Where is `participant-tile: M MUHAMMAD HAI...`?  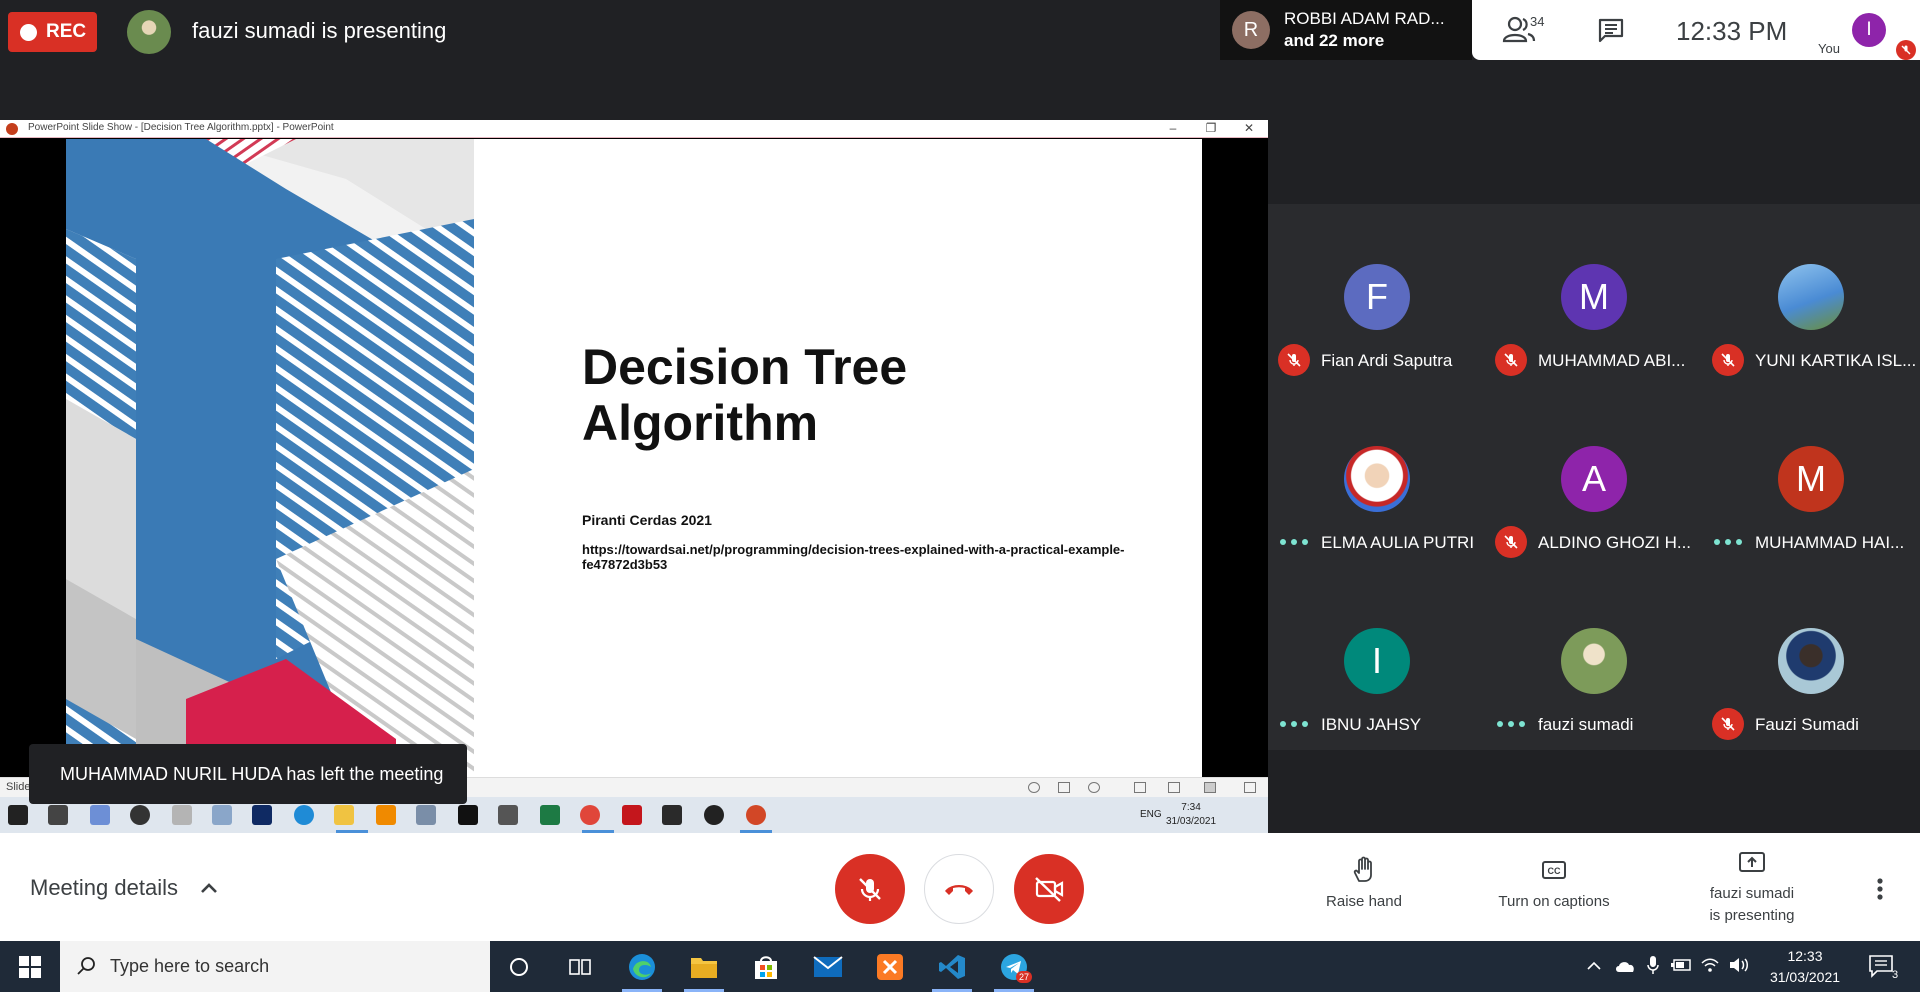
participant-tile: M MUHAMMAD HAI... is located at coordinates (1810, 477).